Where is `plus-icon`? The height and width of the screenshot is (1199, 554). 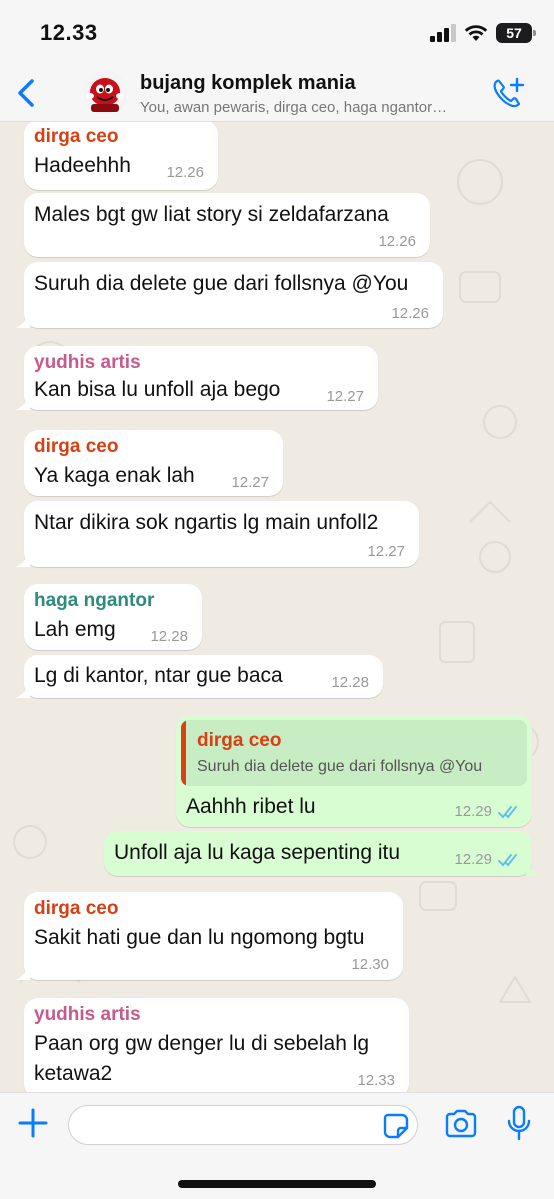
plus-icon is located at coordinates (33, 1123).